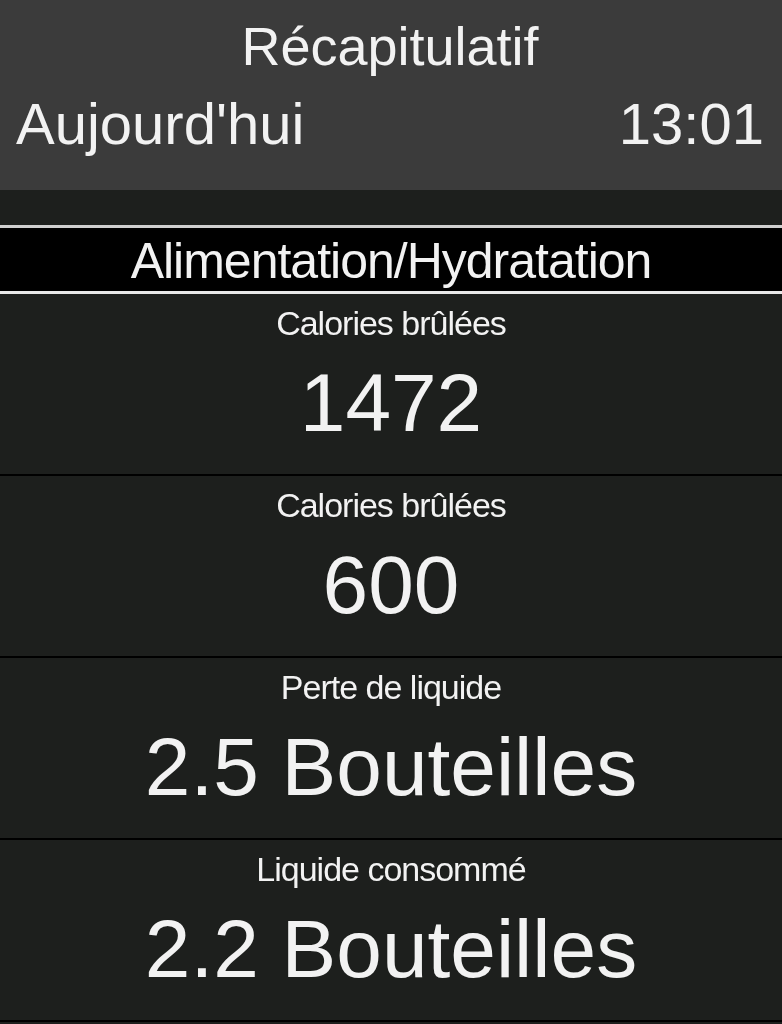 This screenshot has height=1024, width=782. What do you see at coordinates (391, 261) in the screenshot?
I see `section-header: Alimentation/Hydratation` at bounding box center [391, 261].